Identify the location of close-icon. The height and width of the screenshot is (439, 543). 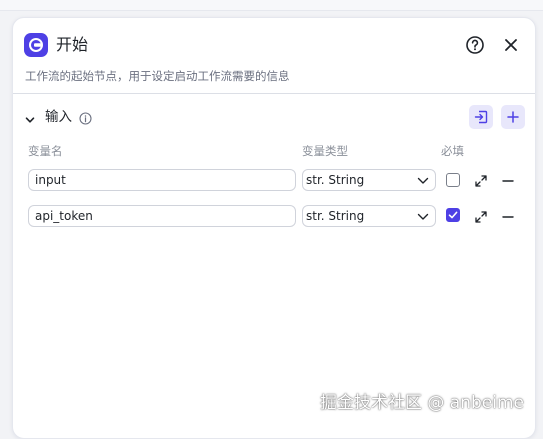
(511, 45).